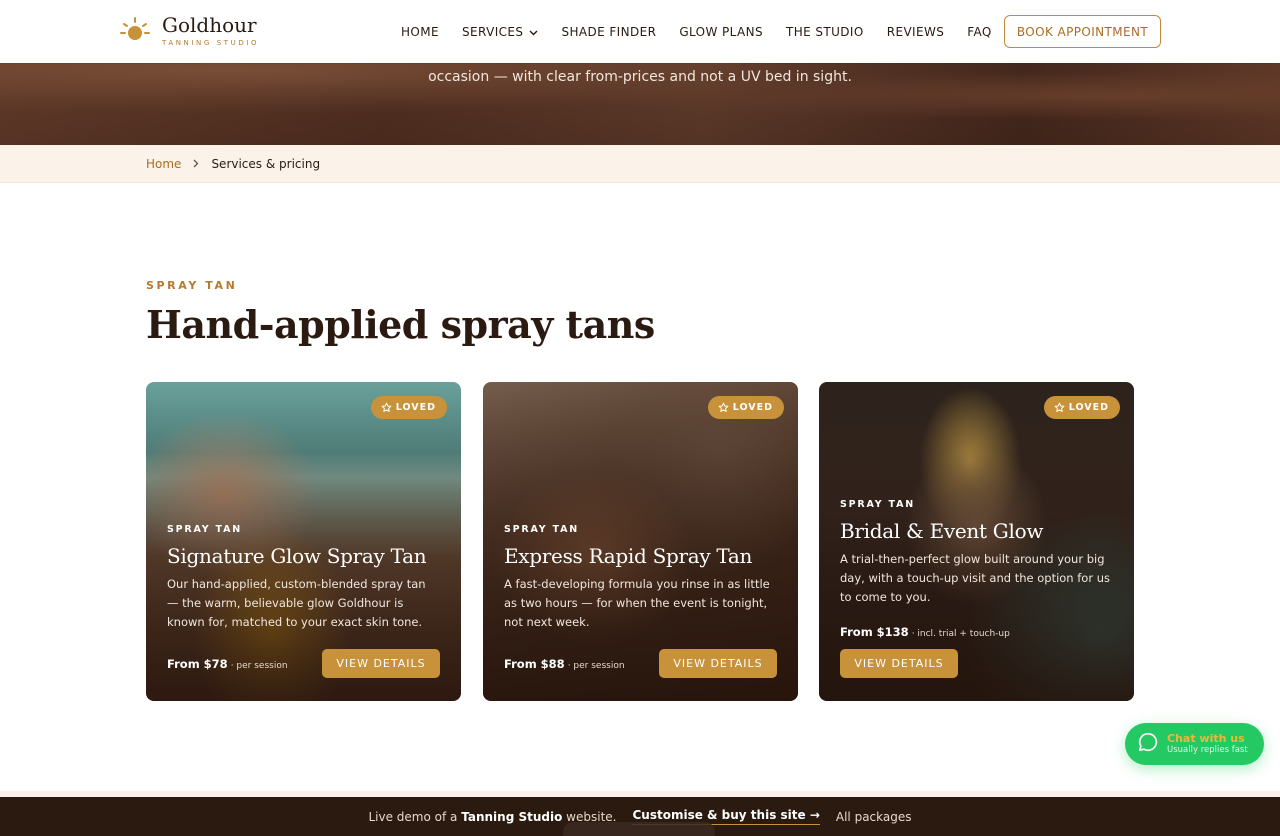 The image size is (1280, 836). What do you see at coordinates (1148, 744) in the screenshot?
I see `chat-bubble-icon` at bounding box center [1148, 744].